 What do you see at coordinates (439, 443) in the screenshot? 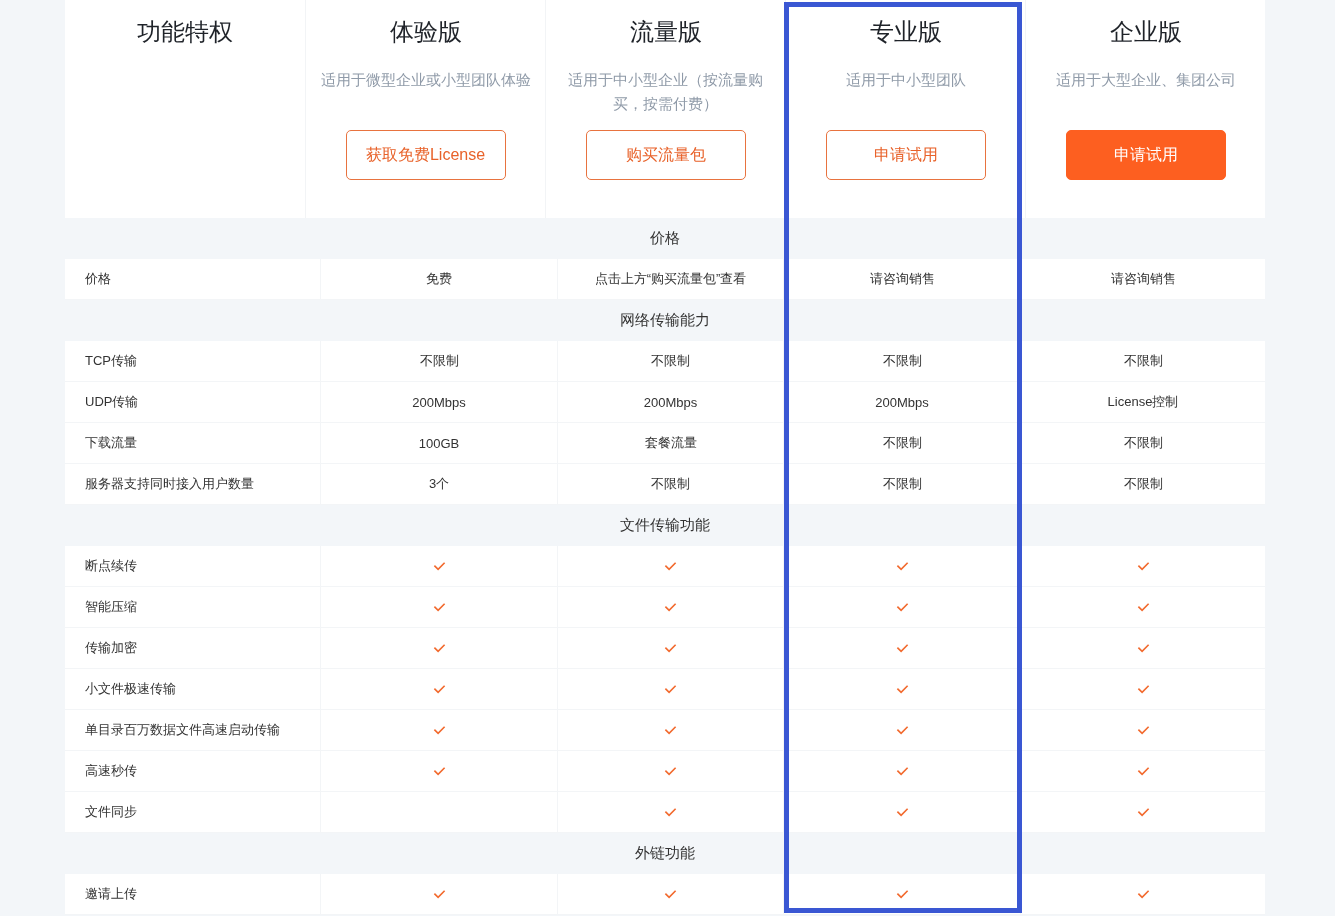
I see `table-cell: 100GB` at bounding box center [439, 443].